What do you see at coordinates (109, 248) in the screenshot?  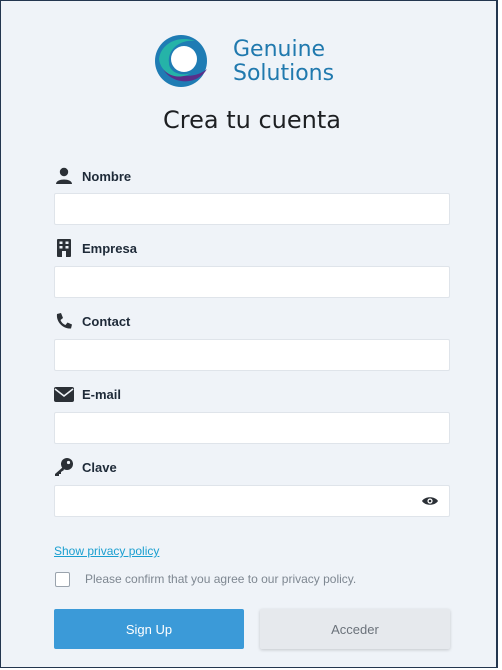 I see `empresa-label-text: Empresa` at bounding box center [109, 248].